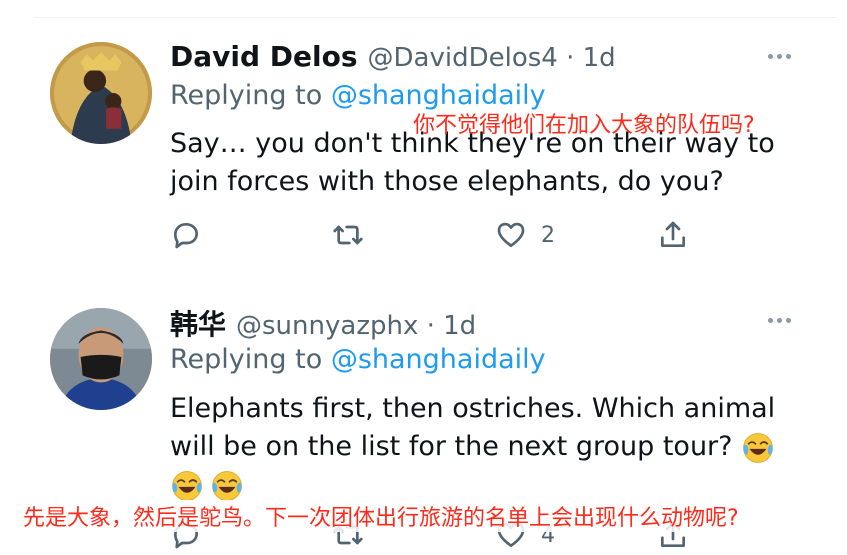 The height and width of the screenshot is (555, 847). What do you see at coordinates (488, 323) in the screenshot?
I see `tweet-header: 韩华 @sunnyazphx · 1d` at bounding box center [488, 323].